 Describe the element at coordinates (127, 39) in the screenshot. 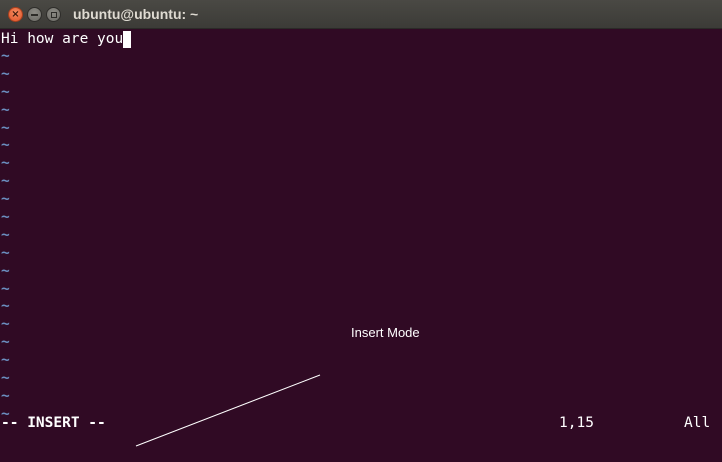

I see `text-cursor` at that location.